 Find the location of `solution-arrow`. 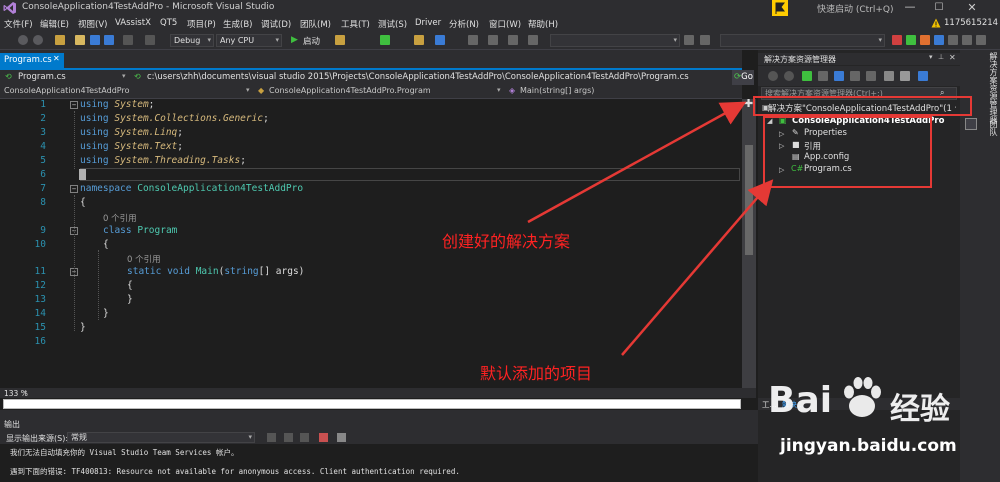

solution-arrow is located at coordinates (637, 162).